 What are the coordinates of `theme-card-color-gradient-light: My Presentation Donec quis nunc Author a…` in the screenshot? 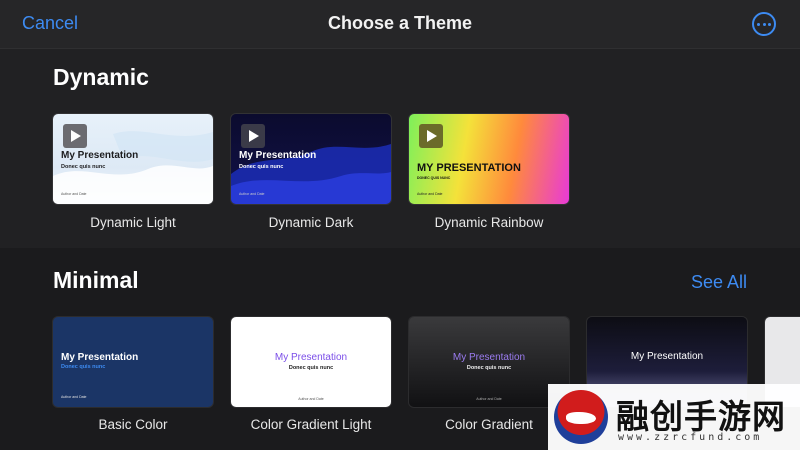 It's located at (311, 362).